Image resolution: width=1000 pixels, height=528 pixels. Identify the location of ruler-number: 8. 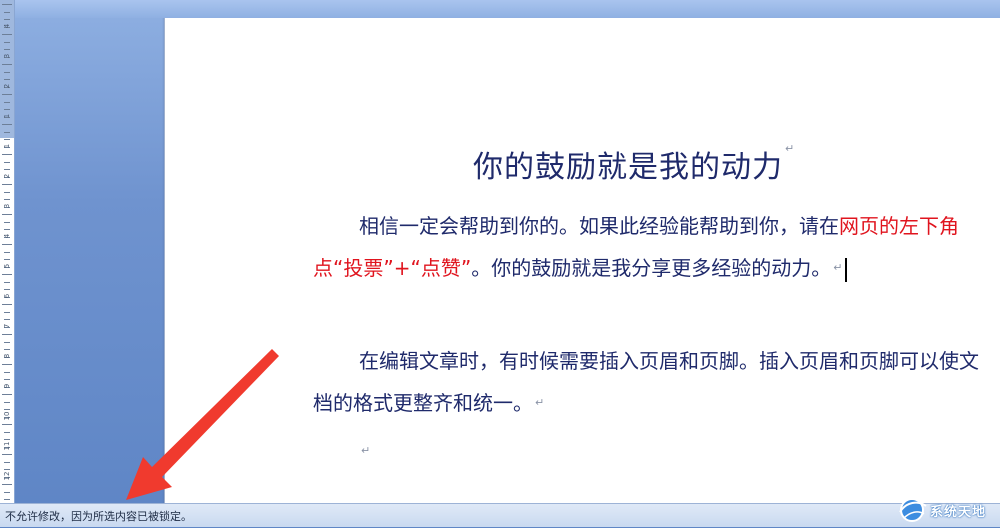
(7, 356).